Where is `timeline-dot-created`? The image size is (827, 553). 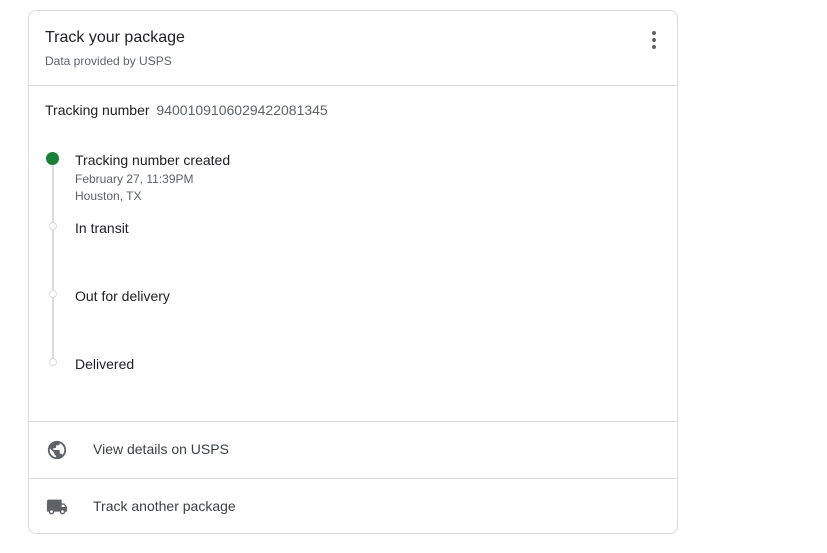 timeline-dot-created is located at coordinates (52, 158).